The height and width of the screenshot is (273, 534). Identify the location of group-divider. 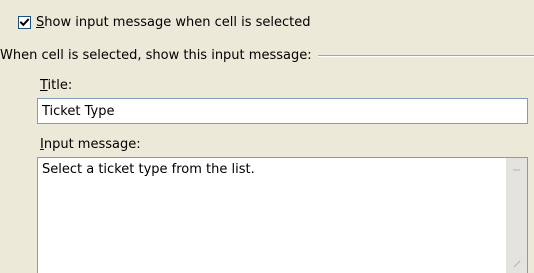
(425, 56).